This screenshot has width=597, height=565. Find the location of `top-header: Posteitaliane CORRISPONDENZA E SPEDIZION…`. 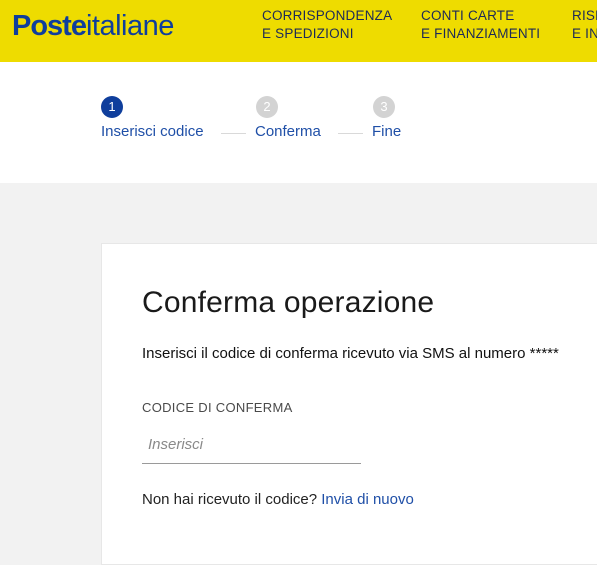

top-header: Posteitaliane CORRISPONDENZA E SPEDIZION… is located at coordinates (298, 31).